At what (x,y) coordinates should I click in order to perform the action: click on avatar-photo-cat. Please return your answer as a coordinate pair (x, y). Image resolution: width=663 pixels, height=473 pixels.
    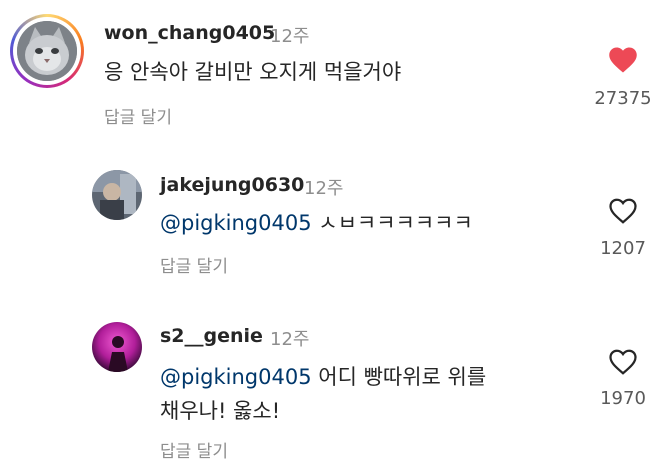
    Looking at the image, I should click on (47, 51).